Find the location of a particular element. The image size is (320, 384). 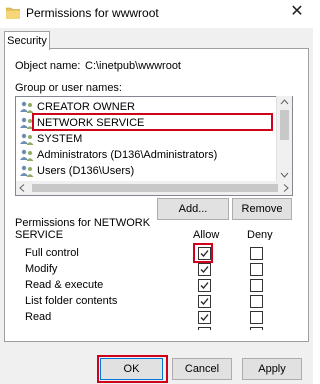

list-item-label: SYSTEM is located at coordinates (60, 139).